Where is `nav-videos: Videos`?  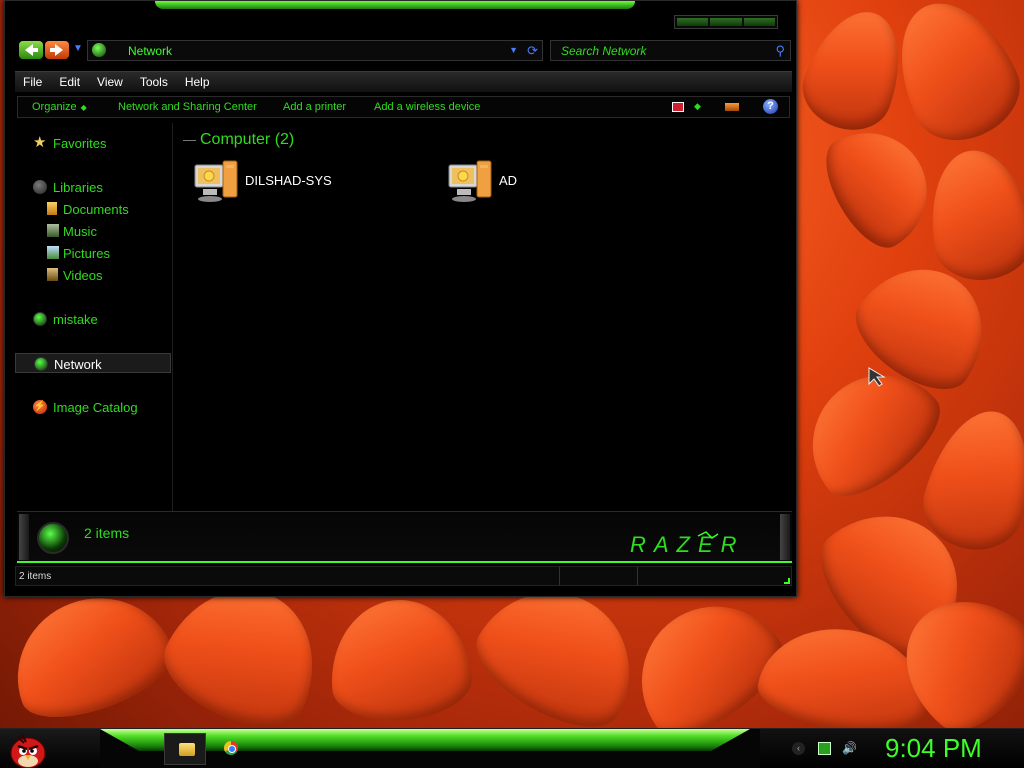 nav-videos: Videos is located at coordinates (93, 275).